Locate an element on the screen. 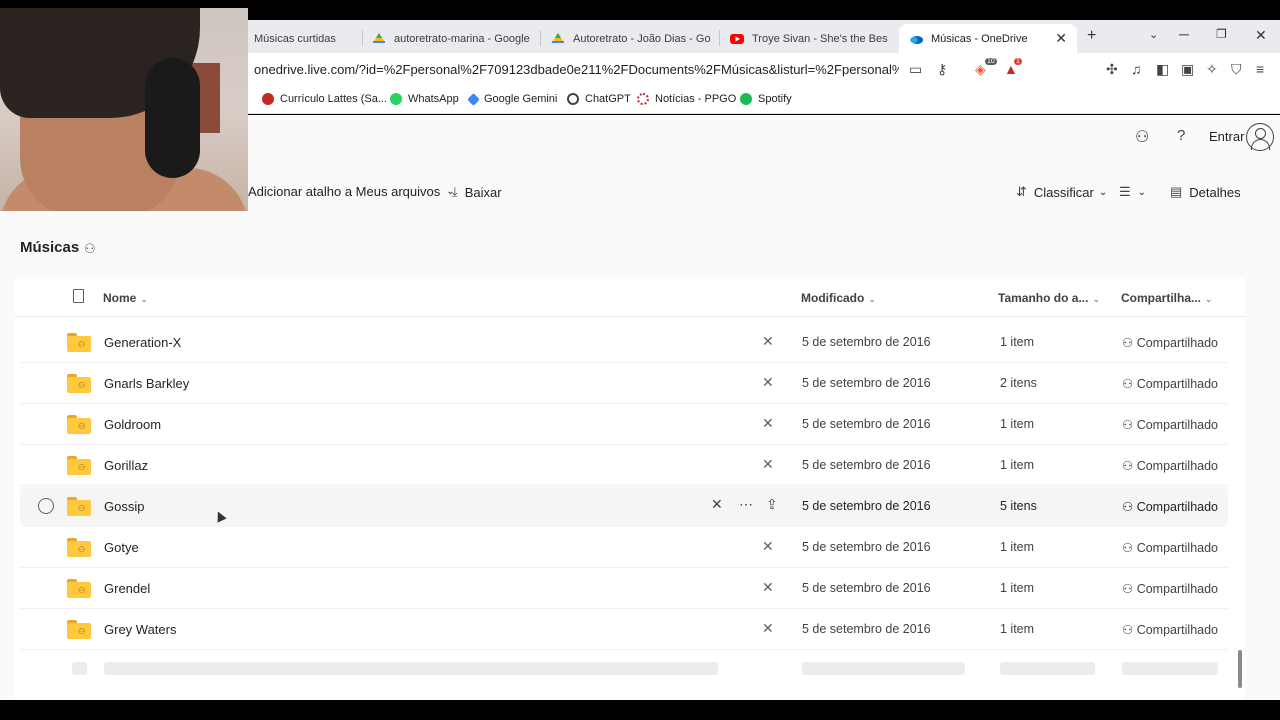 The width and height of the screenshot is (1280, 720). account-avatar-icon is located at coordinates (1260, 137).